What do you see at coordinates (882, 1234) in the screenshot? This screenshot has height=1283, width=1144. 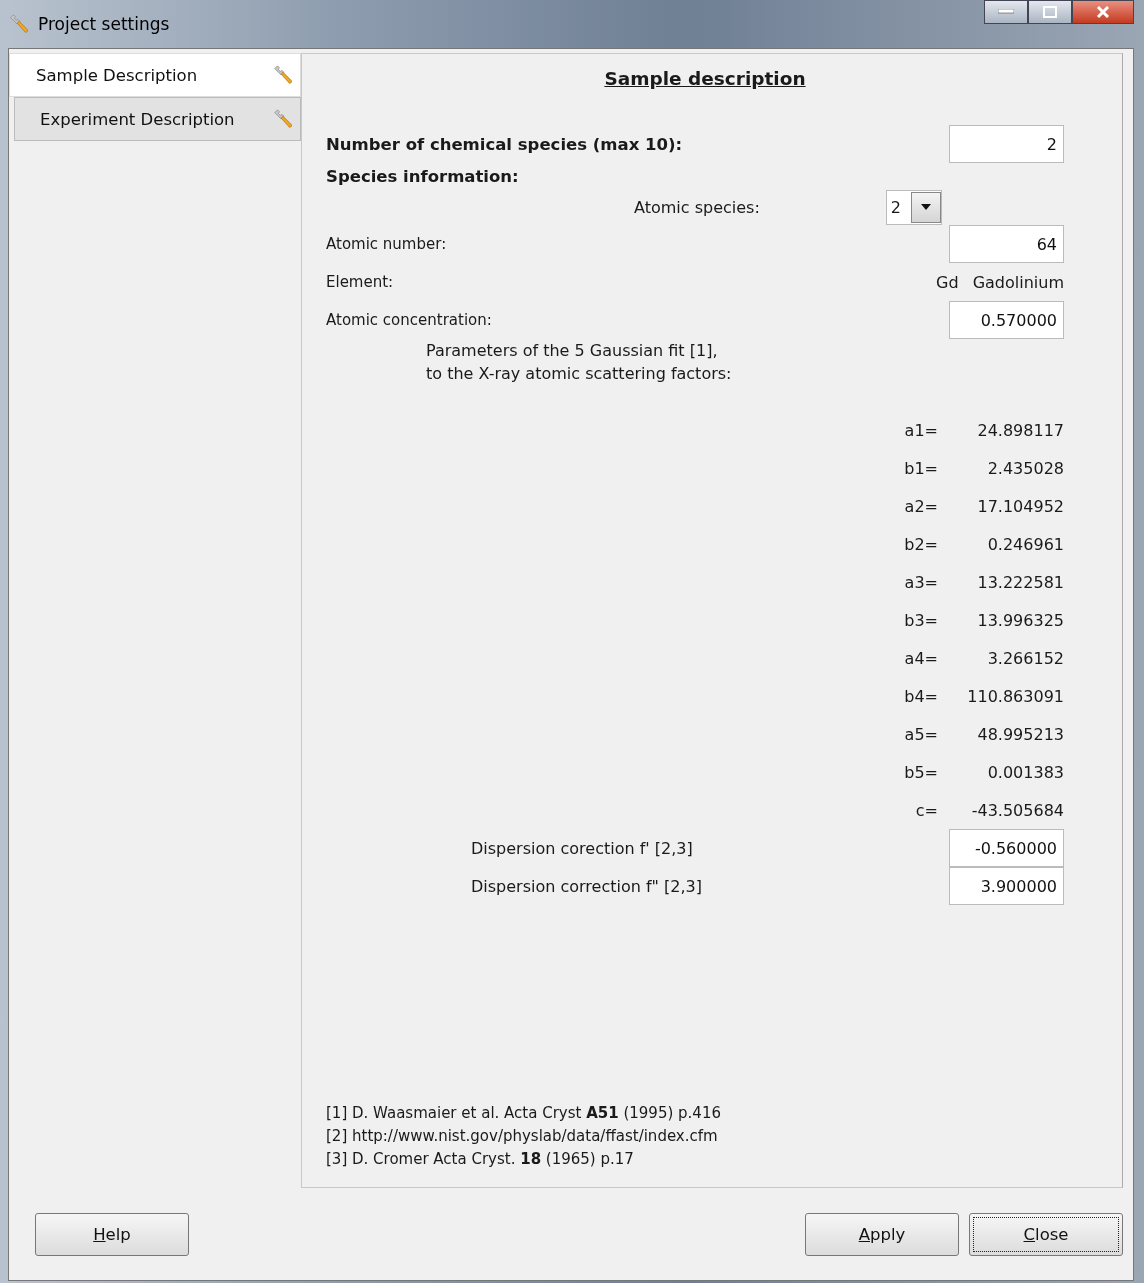 I see `dialog-button: Apply` at bounding box center [882, 1234].